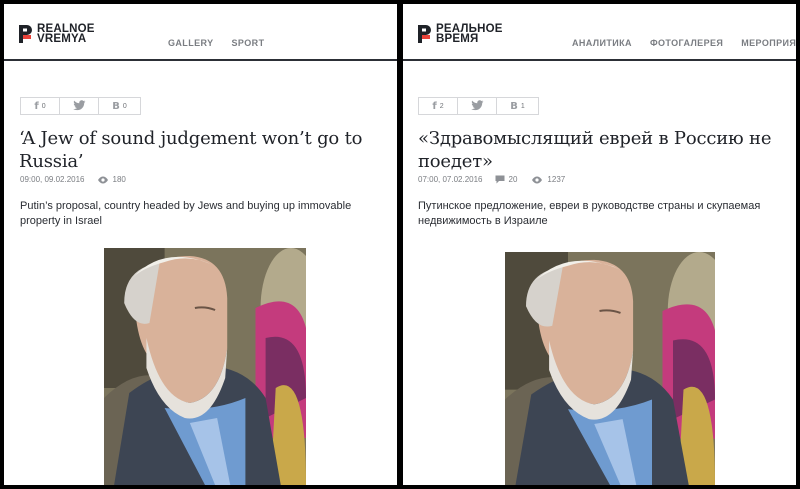  I want to click on nav-item-events: МЕРОПРИЯТ, so click(768, 43).